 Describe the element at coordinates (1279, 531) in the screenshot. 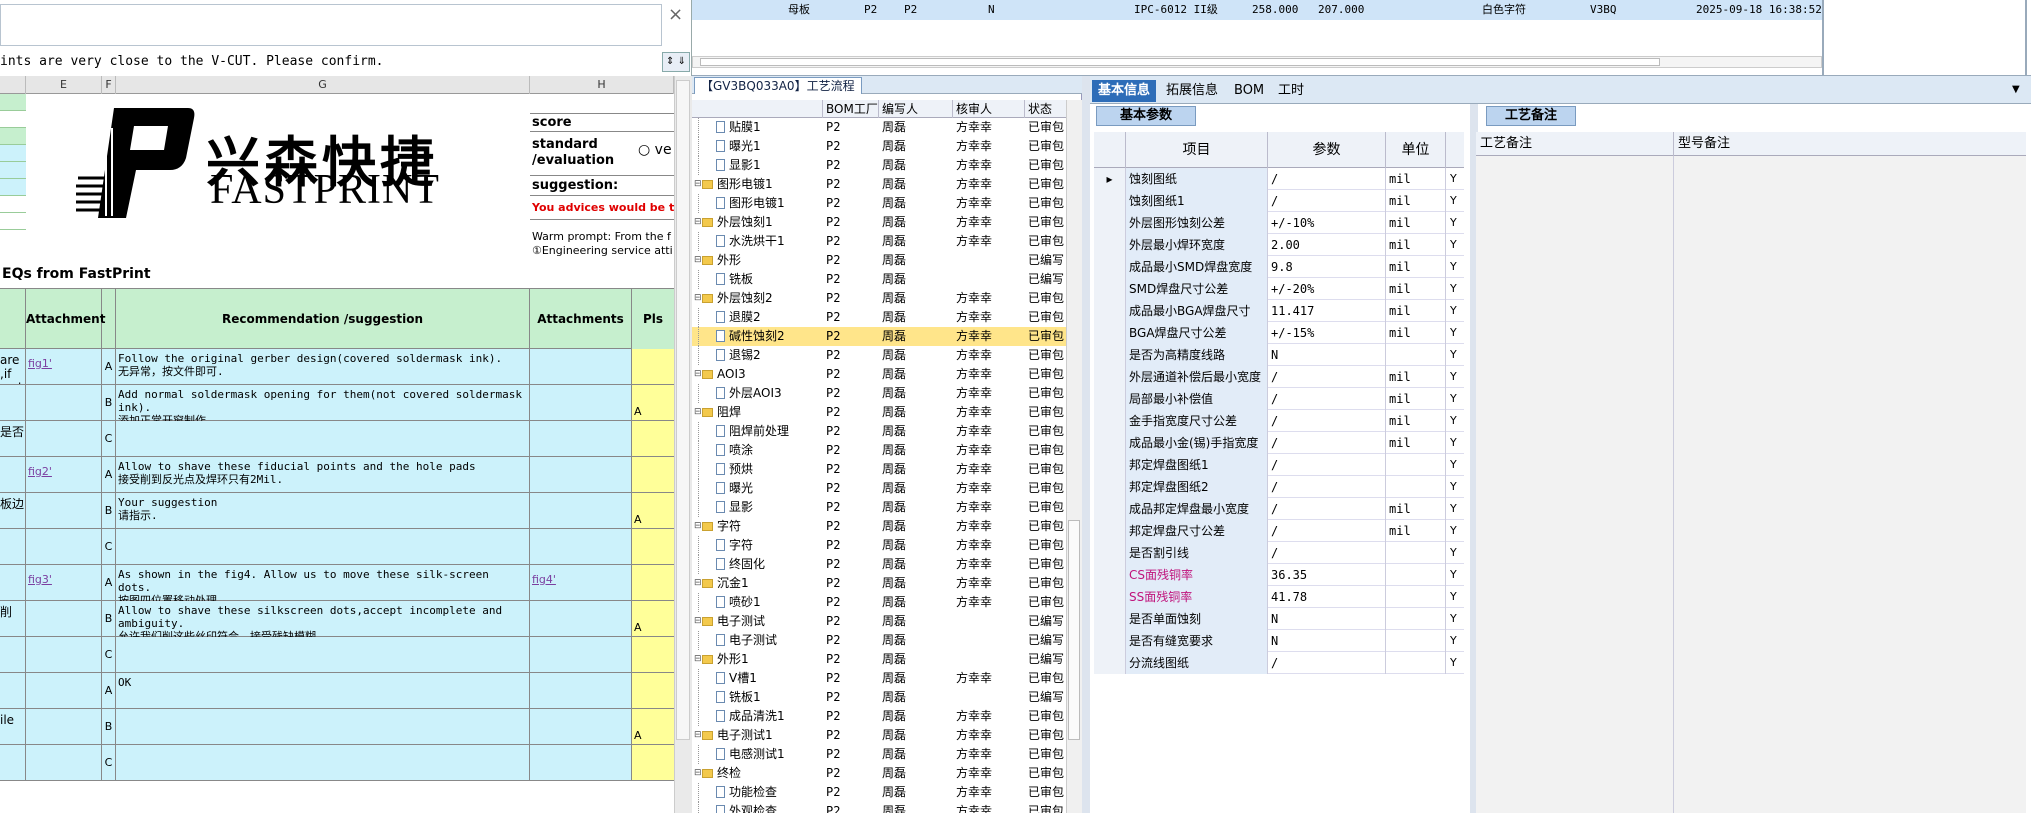

I see `param-row: 邦定焊盘尺寸公差 / mil Y` at that location.